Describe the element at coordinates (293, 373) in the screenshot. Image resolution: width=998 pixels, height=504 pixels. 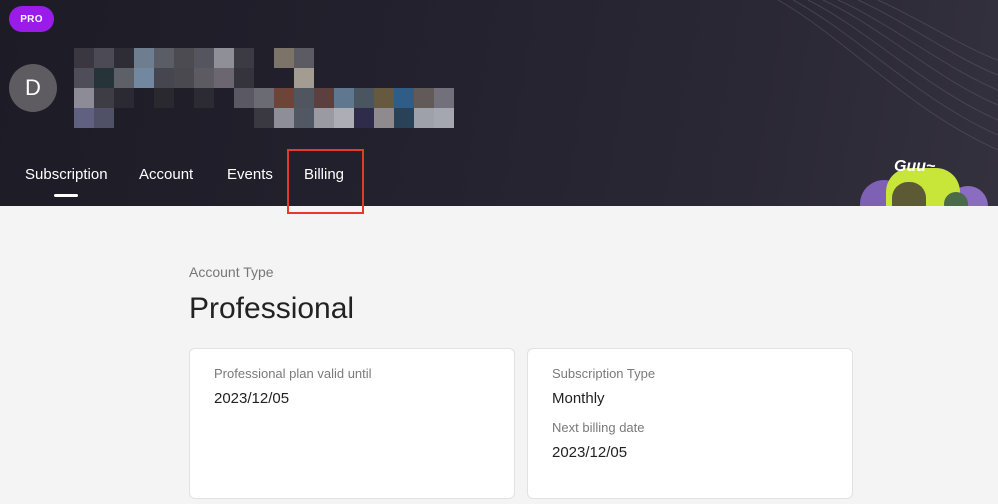
I see `plan-valid-until-label: Professional plan valid until` at that location.